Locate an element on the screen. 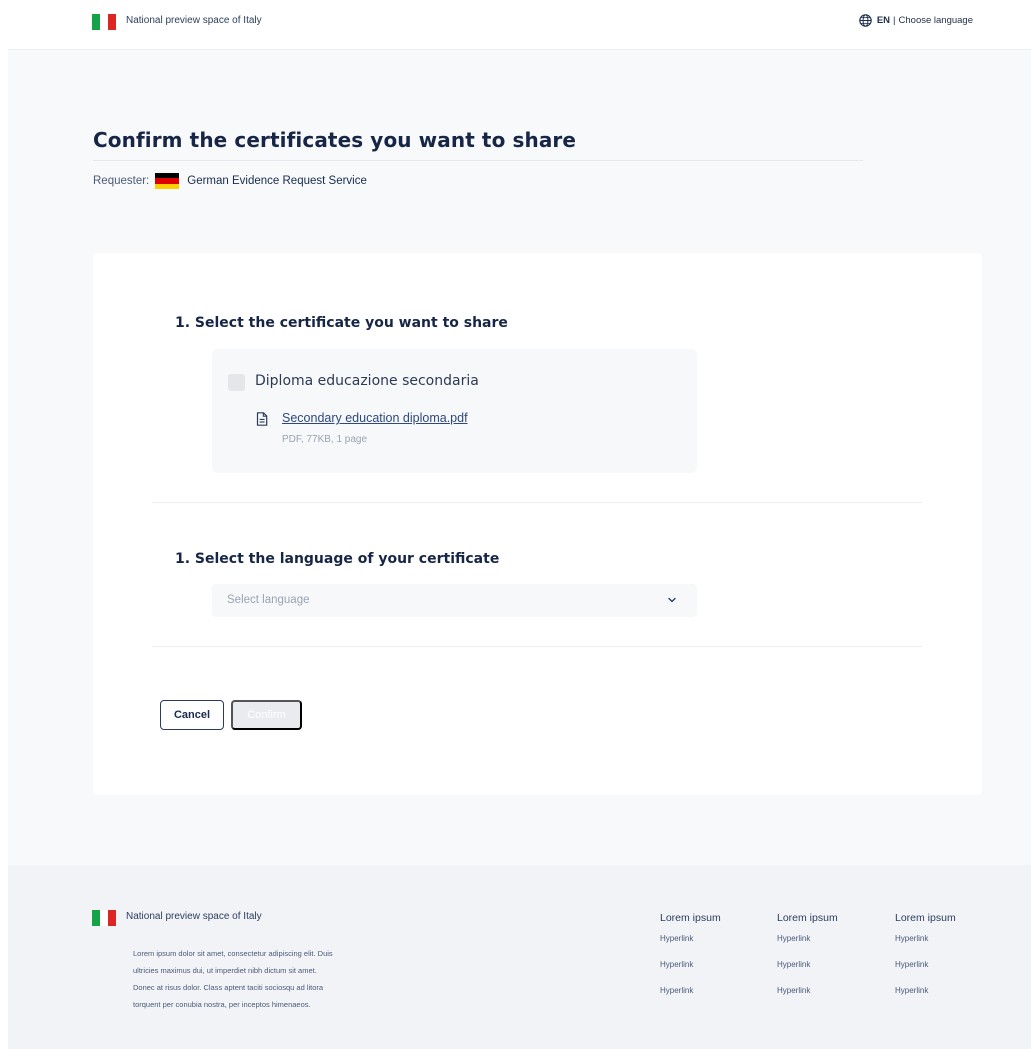  footer-site-title: National preview space of Italy is located at coordinates (194, 916).